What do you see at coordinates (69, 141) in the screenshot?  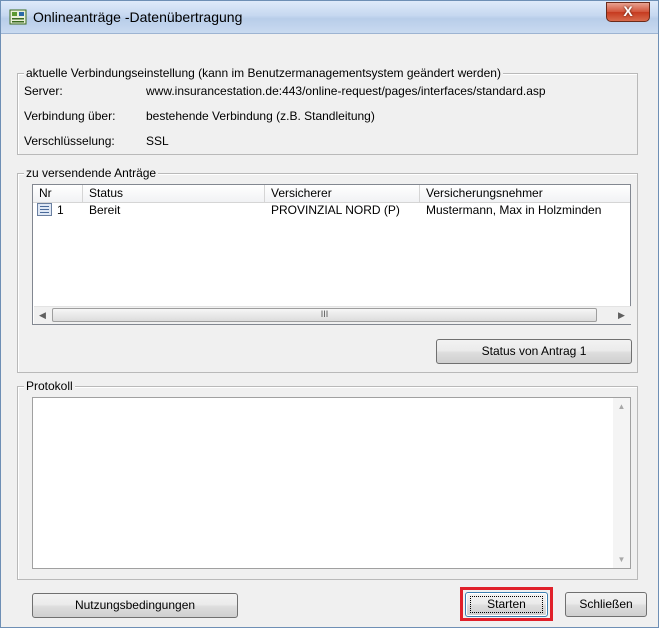 I see `encryption-label: Verschlüsselung:` at bounding box center [69, 141].